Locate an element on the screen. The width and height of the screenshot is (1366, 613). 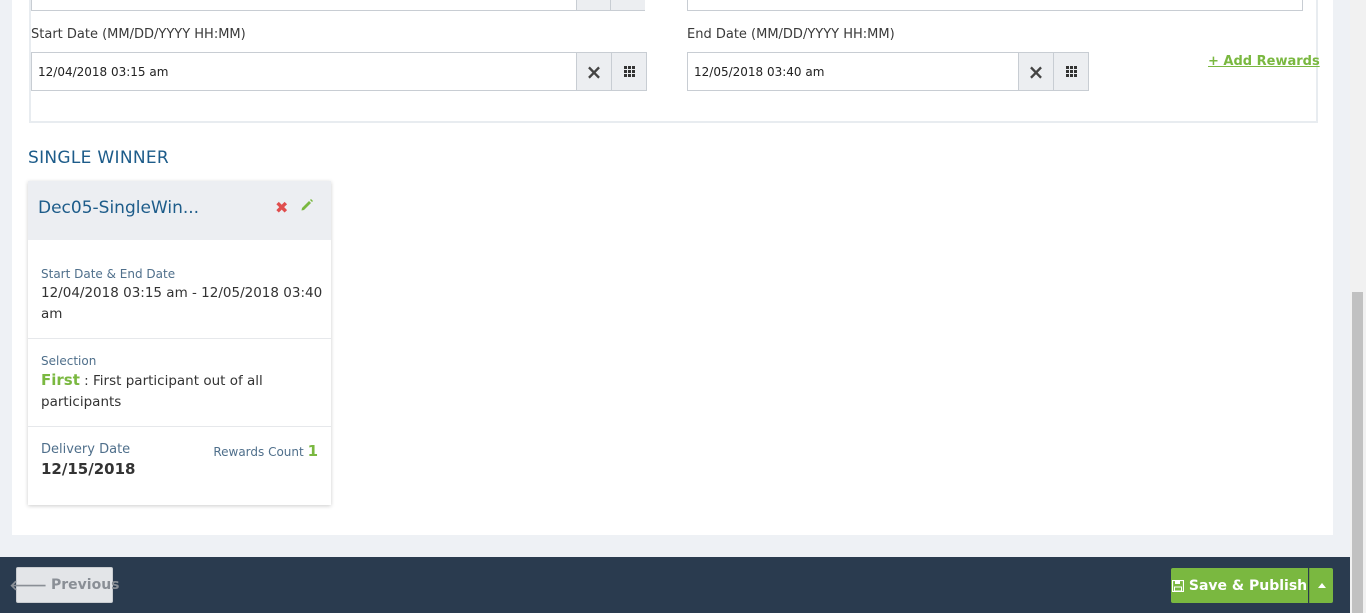
rewards-count: Rewards Count 1 is located at coordinates (265, 451).